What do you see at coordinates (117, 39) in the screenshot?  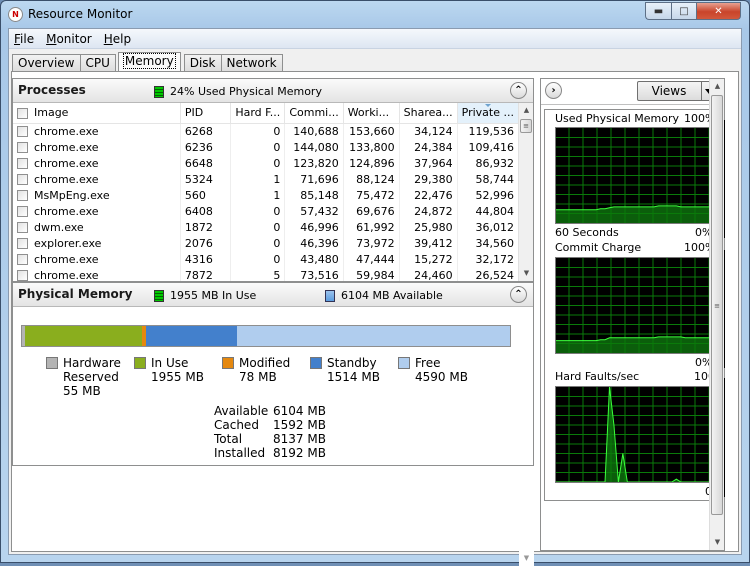 I see `menu-help: Help` at bounding box center [117, 39].